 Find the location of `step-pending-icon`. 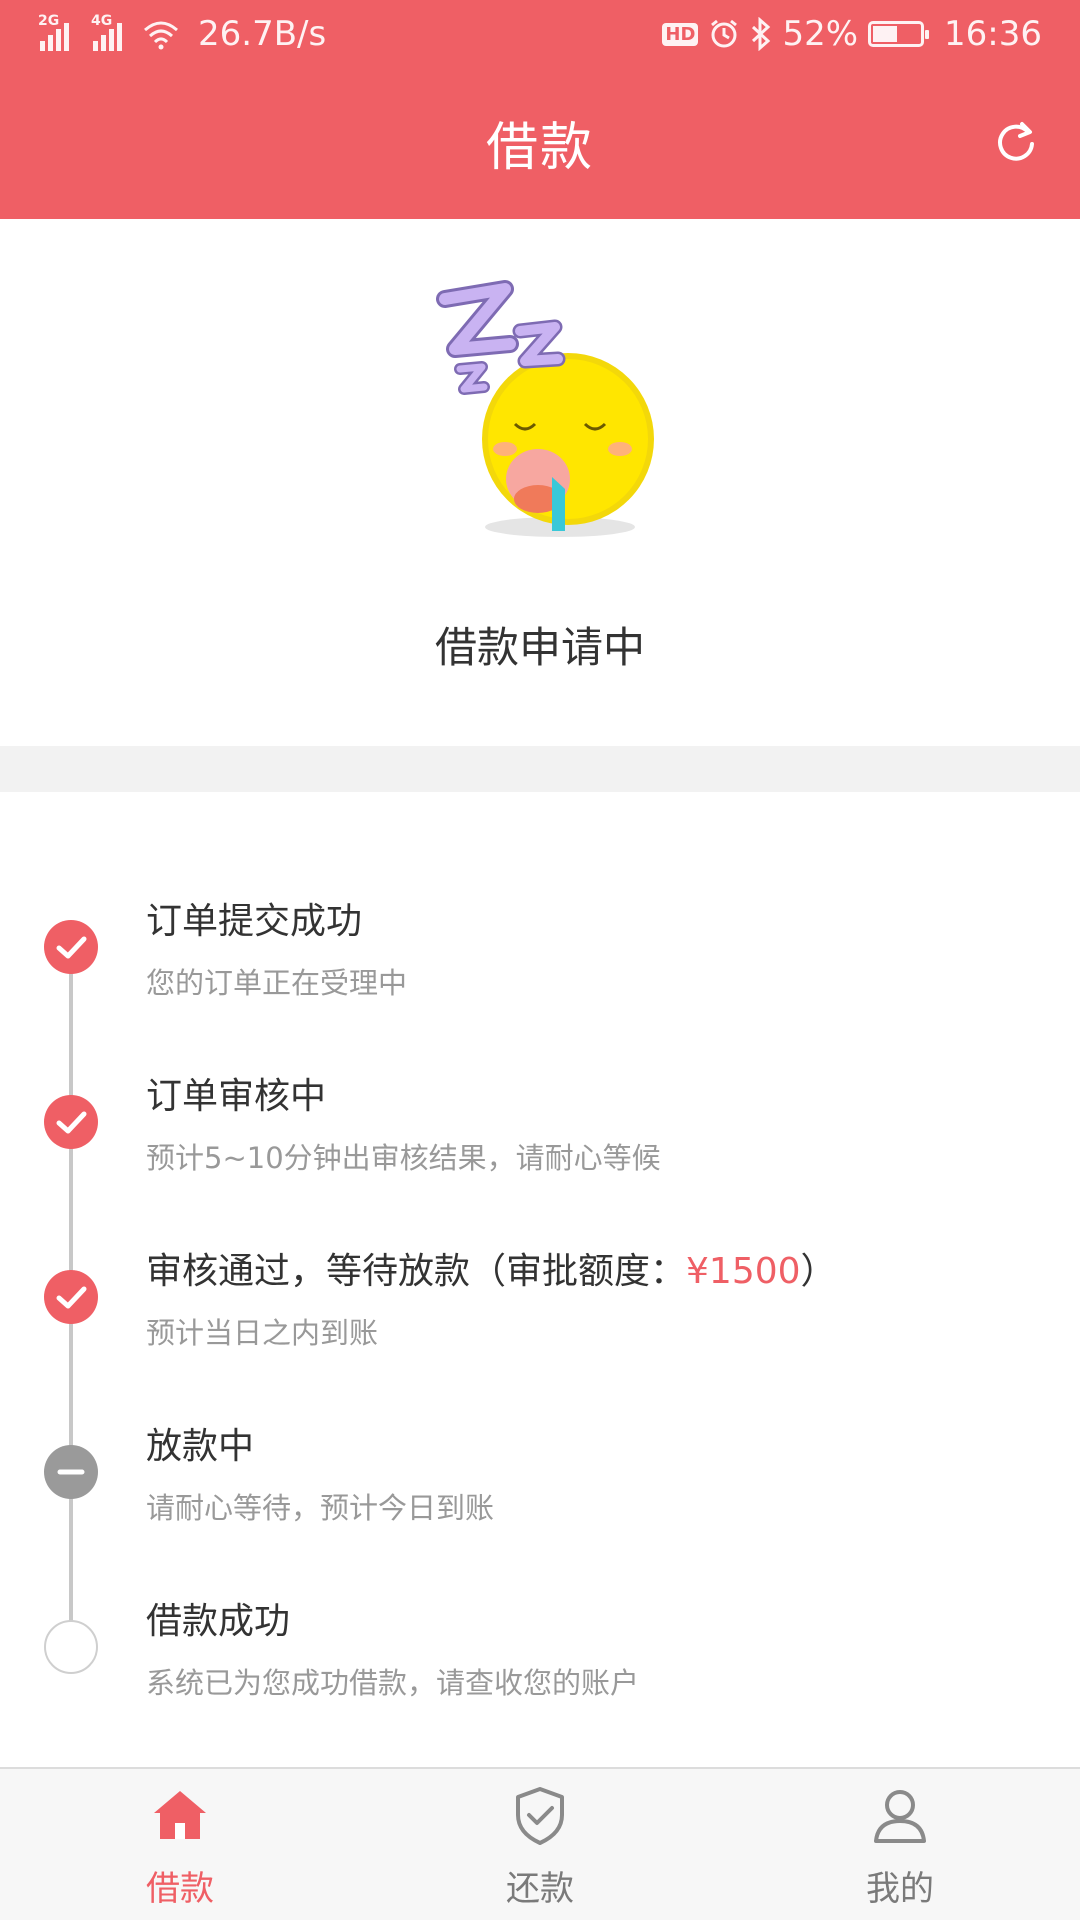

step-pending-icon is located at coordinates (71, 1647).